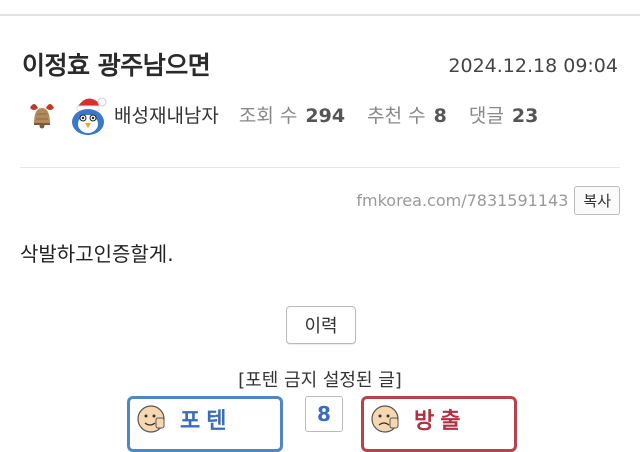  I want to click on meta-divider, so click(320, 167).